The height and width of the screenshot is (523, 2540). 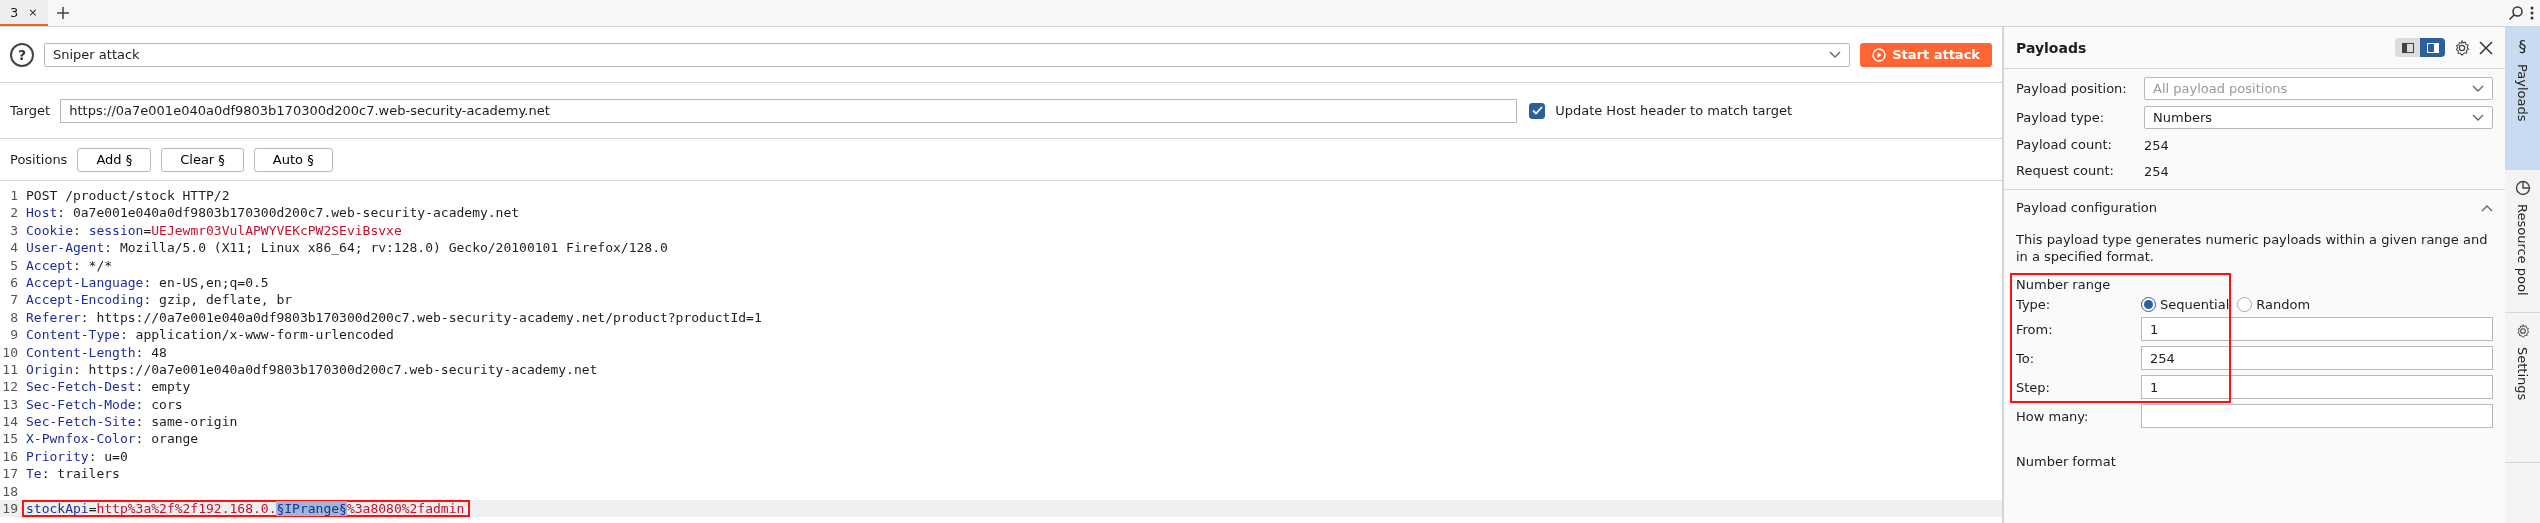 What do you see at coordinates (10, 439) in the screenshot?
I see `line-number: 15` at bounding box center [10, 439].